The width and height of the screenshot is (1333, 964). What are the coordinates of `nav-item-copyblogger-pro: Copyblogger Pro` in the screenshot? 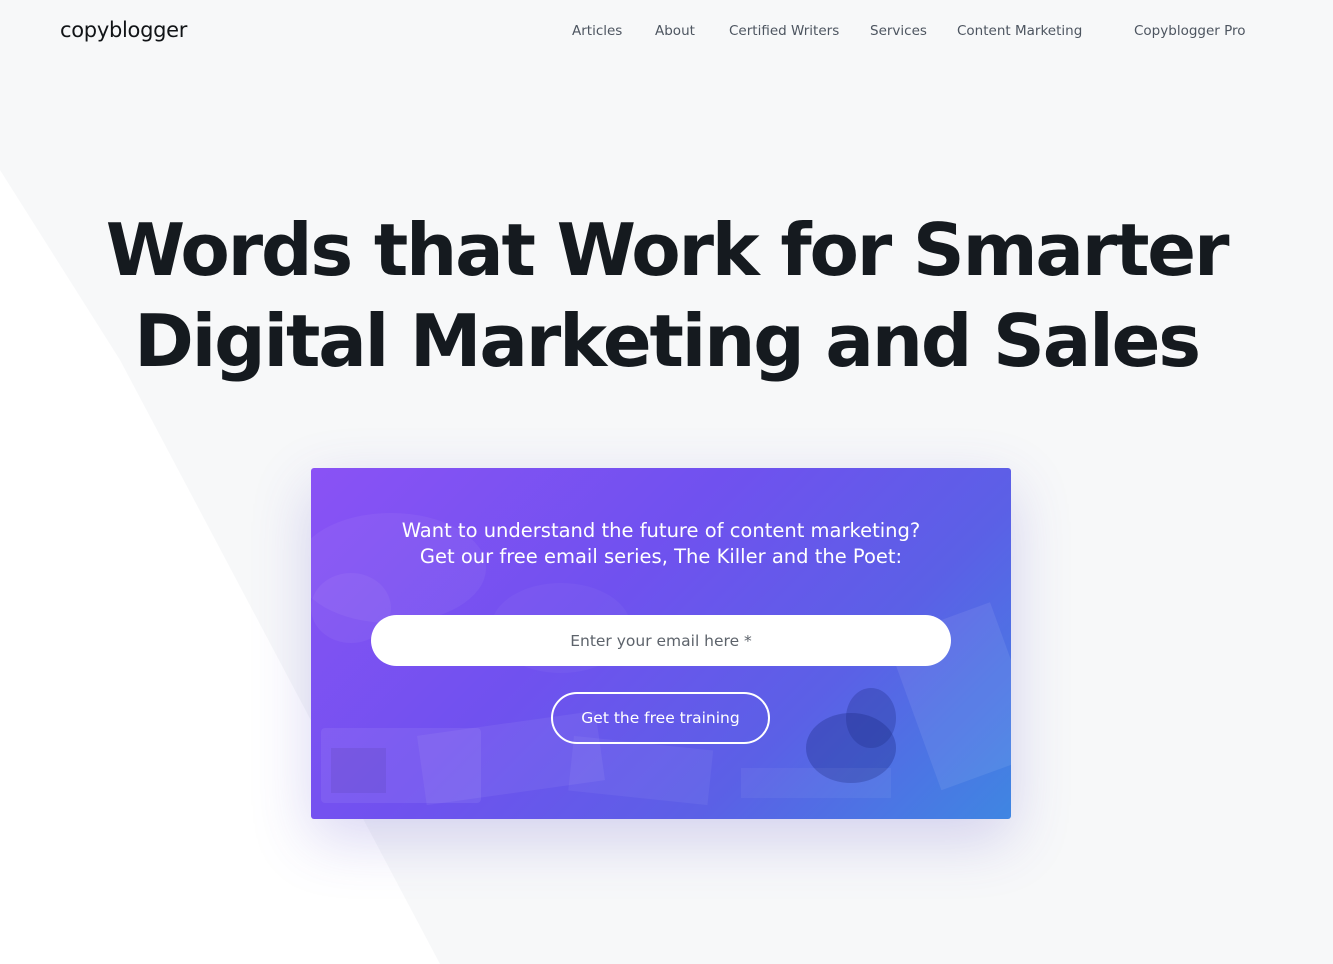 It's located at (1190, 31).